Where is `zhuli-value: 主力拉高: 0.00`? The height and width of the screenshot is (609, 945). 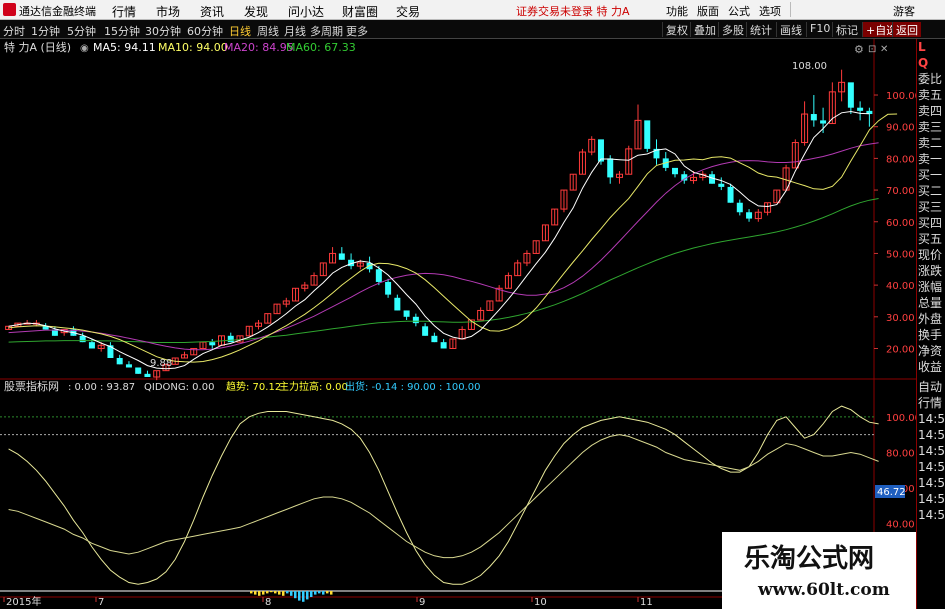
zhuli-value: 主力拉高: 0.00 is located at coordinates (313, 386).